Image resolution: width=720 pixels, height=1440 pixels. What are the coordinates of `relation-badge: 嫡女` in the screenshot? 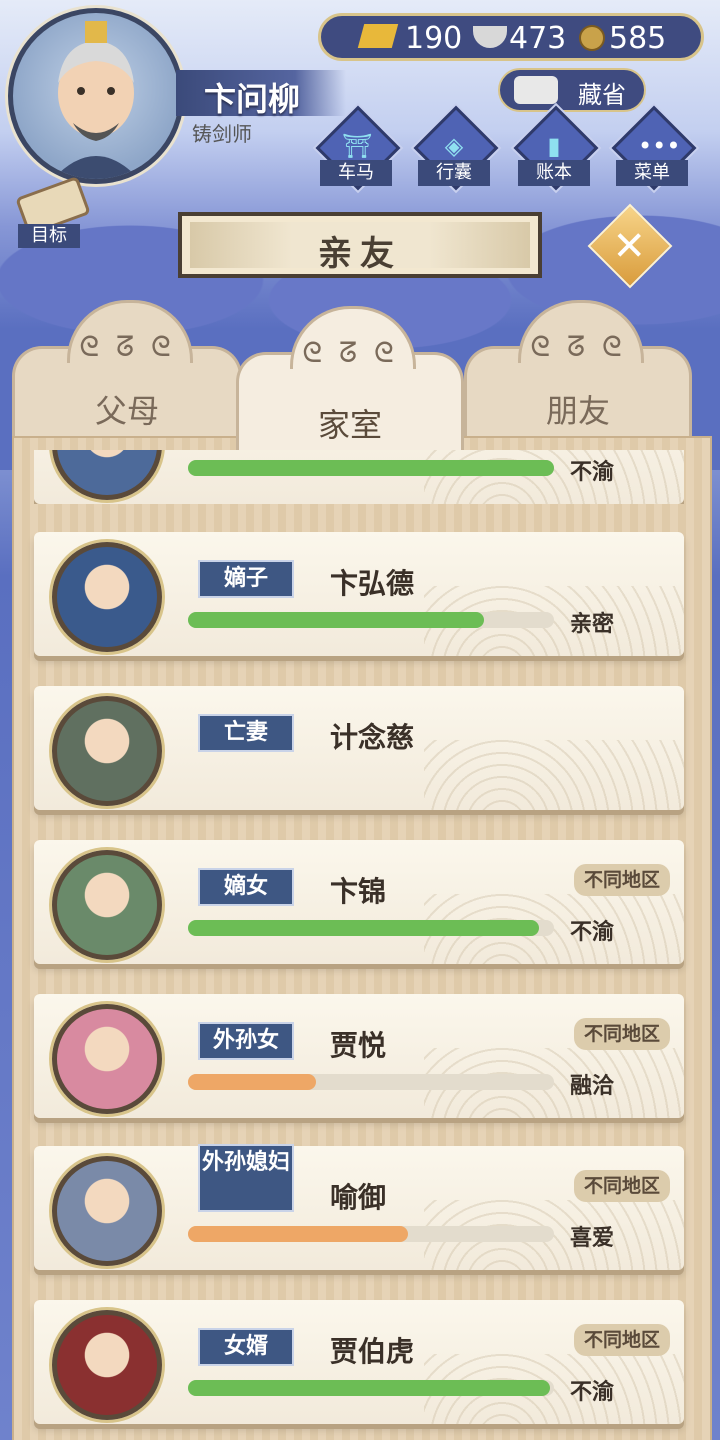 It's located at (246, 887).